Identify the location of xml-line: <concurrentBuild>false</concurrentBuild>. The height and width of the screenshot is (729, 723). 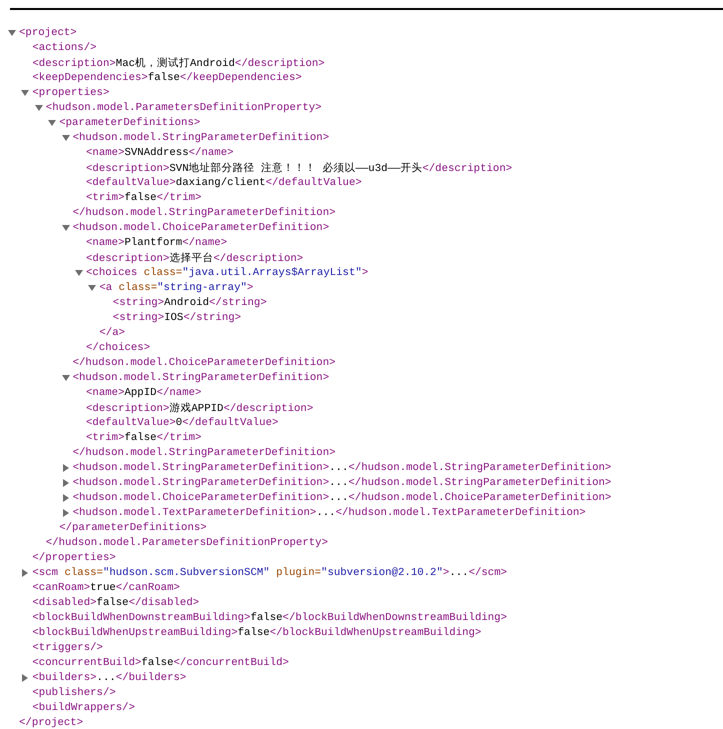
(160, 662).